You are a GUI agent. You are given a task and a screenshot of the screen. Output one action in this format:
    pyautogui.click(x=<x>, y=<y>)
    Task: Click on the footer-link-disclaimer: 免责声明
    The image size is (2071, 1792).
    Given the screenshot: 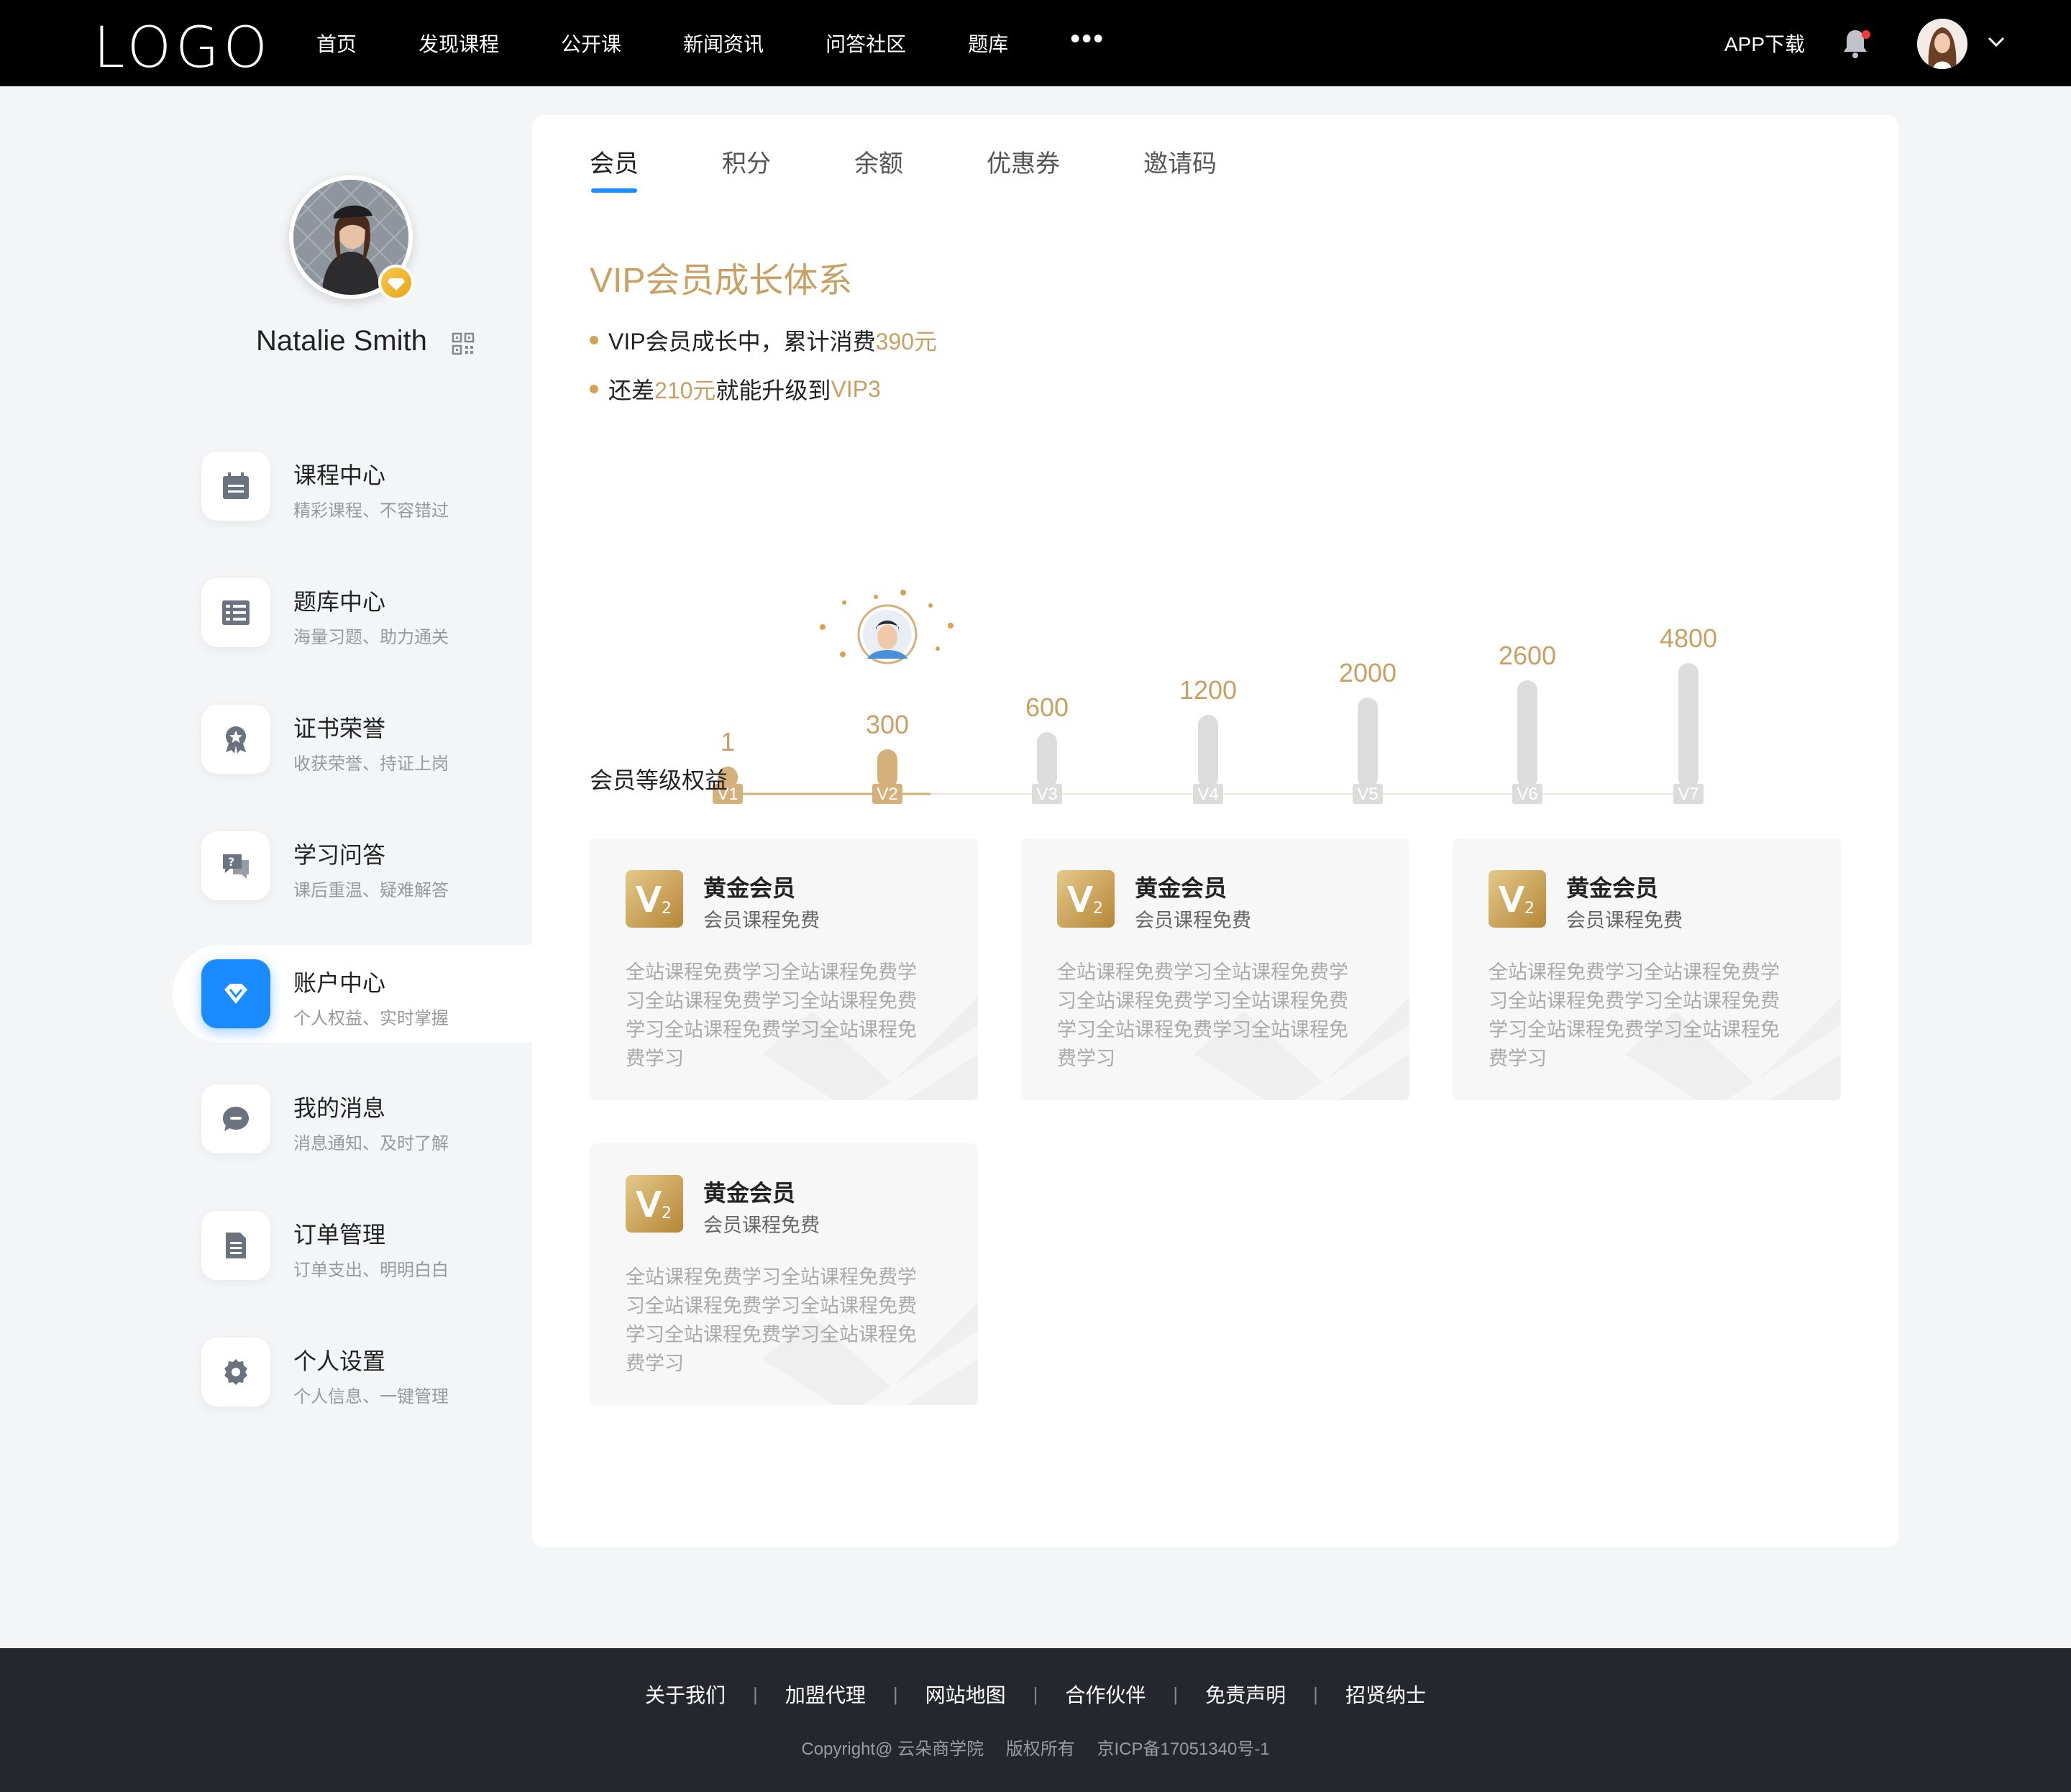 What is the action you would take?
    pyautogui.click(x=1245, y=1694)
    